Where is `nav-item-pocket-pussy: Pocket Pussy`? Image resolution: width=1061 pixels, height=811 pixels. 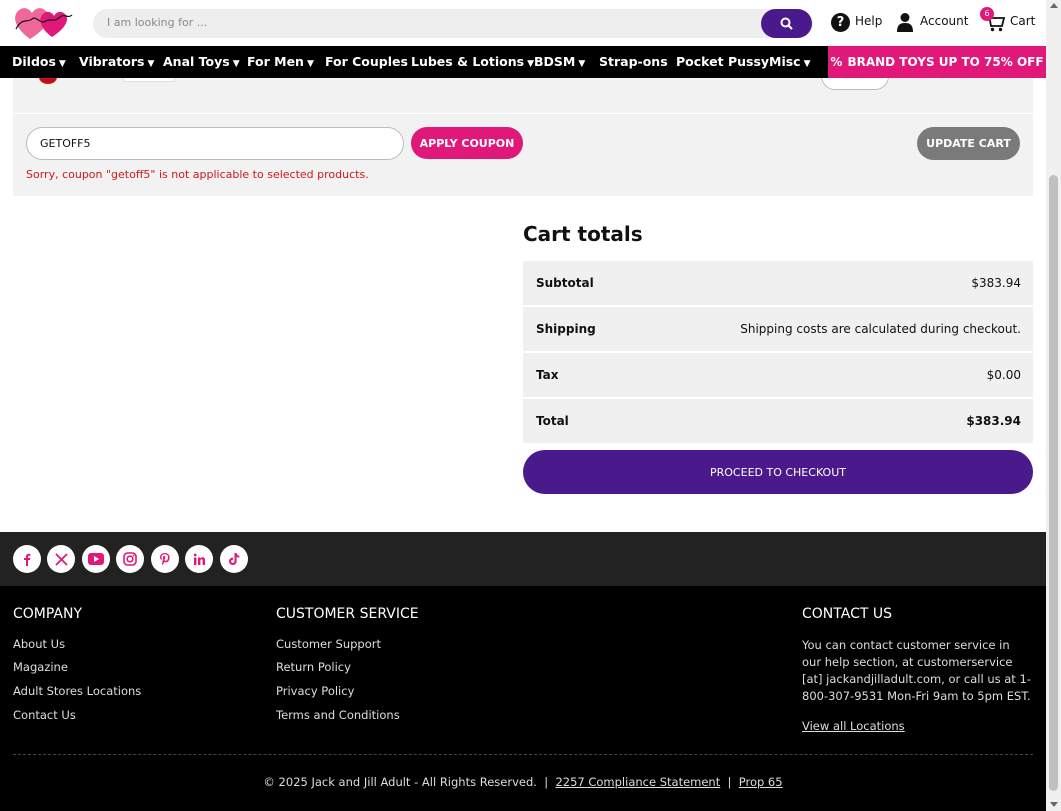
nav-item-pocket-pussy: Pocket Pussy is located at coordinates (722, 61).